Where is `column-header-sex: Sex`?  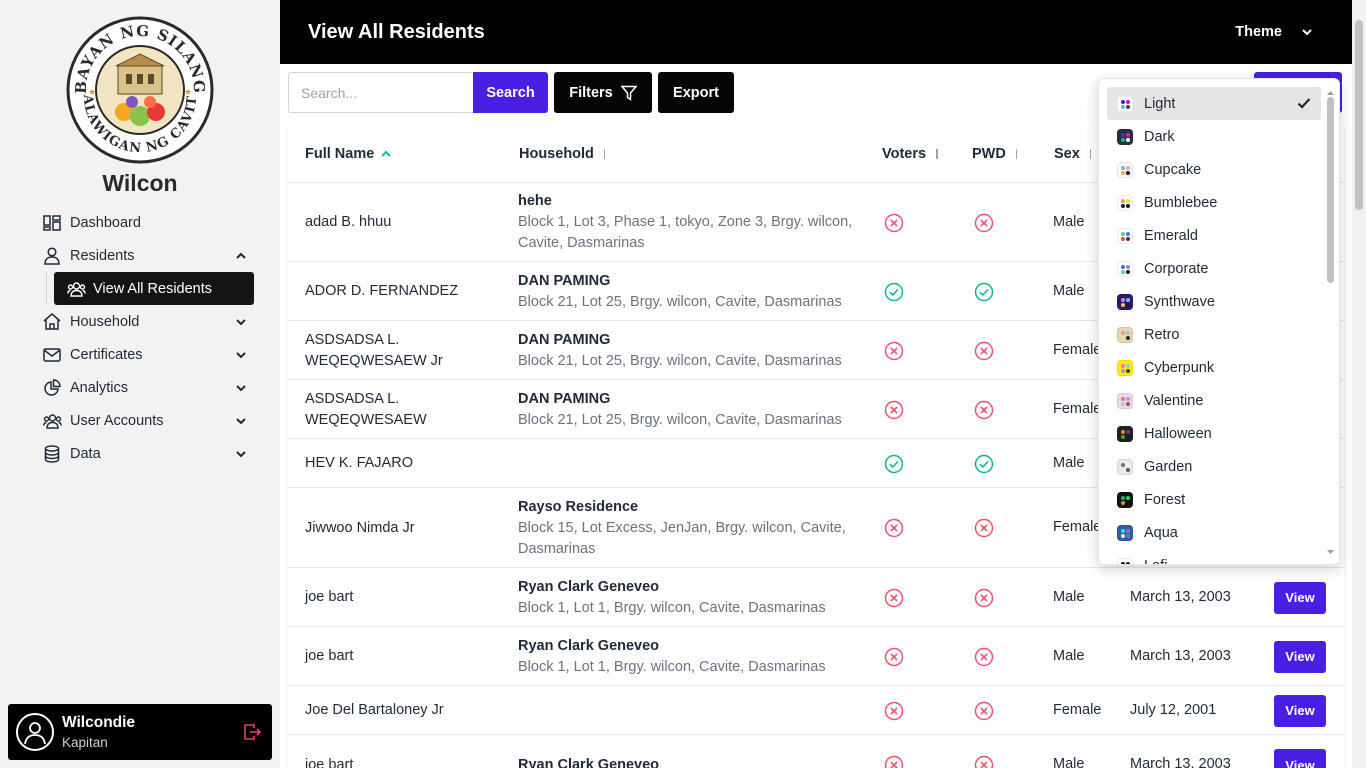 column-header-sex: Sex is located at coordinates (1073, 154).